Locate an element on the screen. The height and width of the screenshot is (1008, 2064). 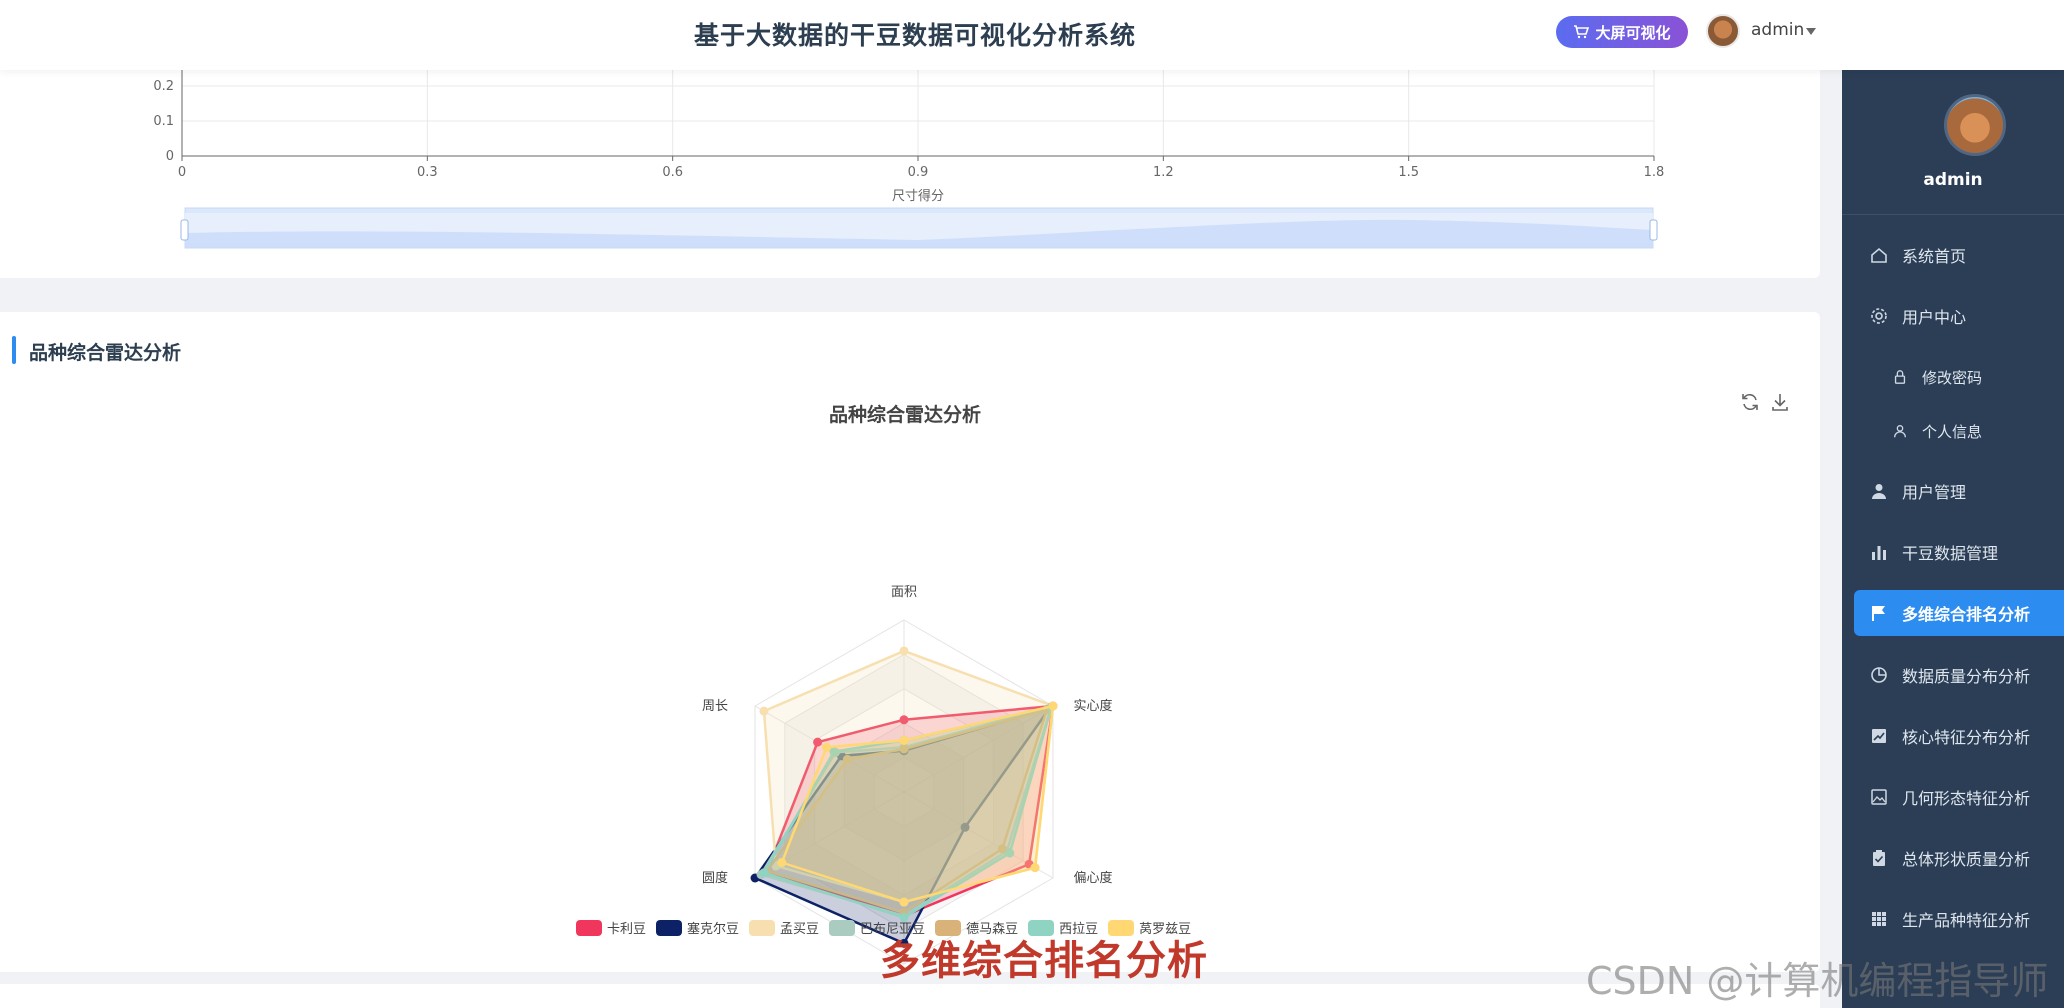
bigscreen-button: 大屏可视化 is located at coordinates (1622, 32).